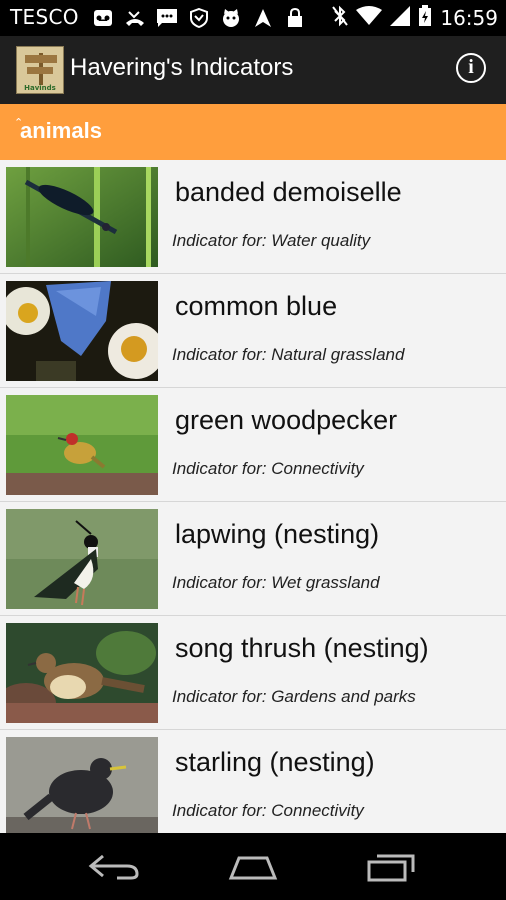 This screenshot has width=506, height=900. I want to click on back-button, so click(114, 867).